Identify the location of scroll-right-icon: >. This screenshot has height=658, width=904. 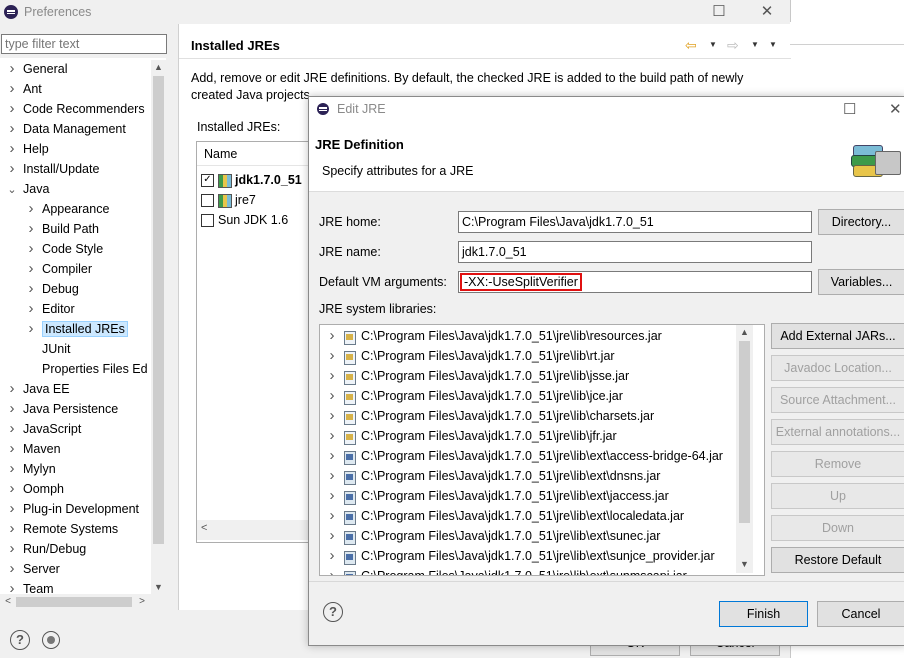
(142, 602).